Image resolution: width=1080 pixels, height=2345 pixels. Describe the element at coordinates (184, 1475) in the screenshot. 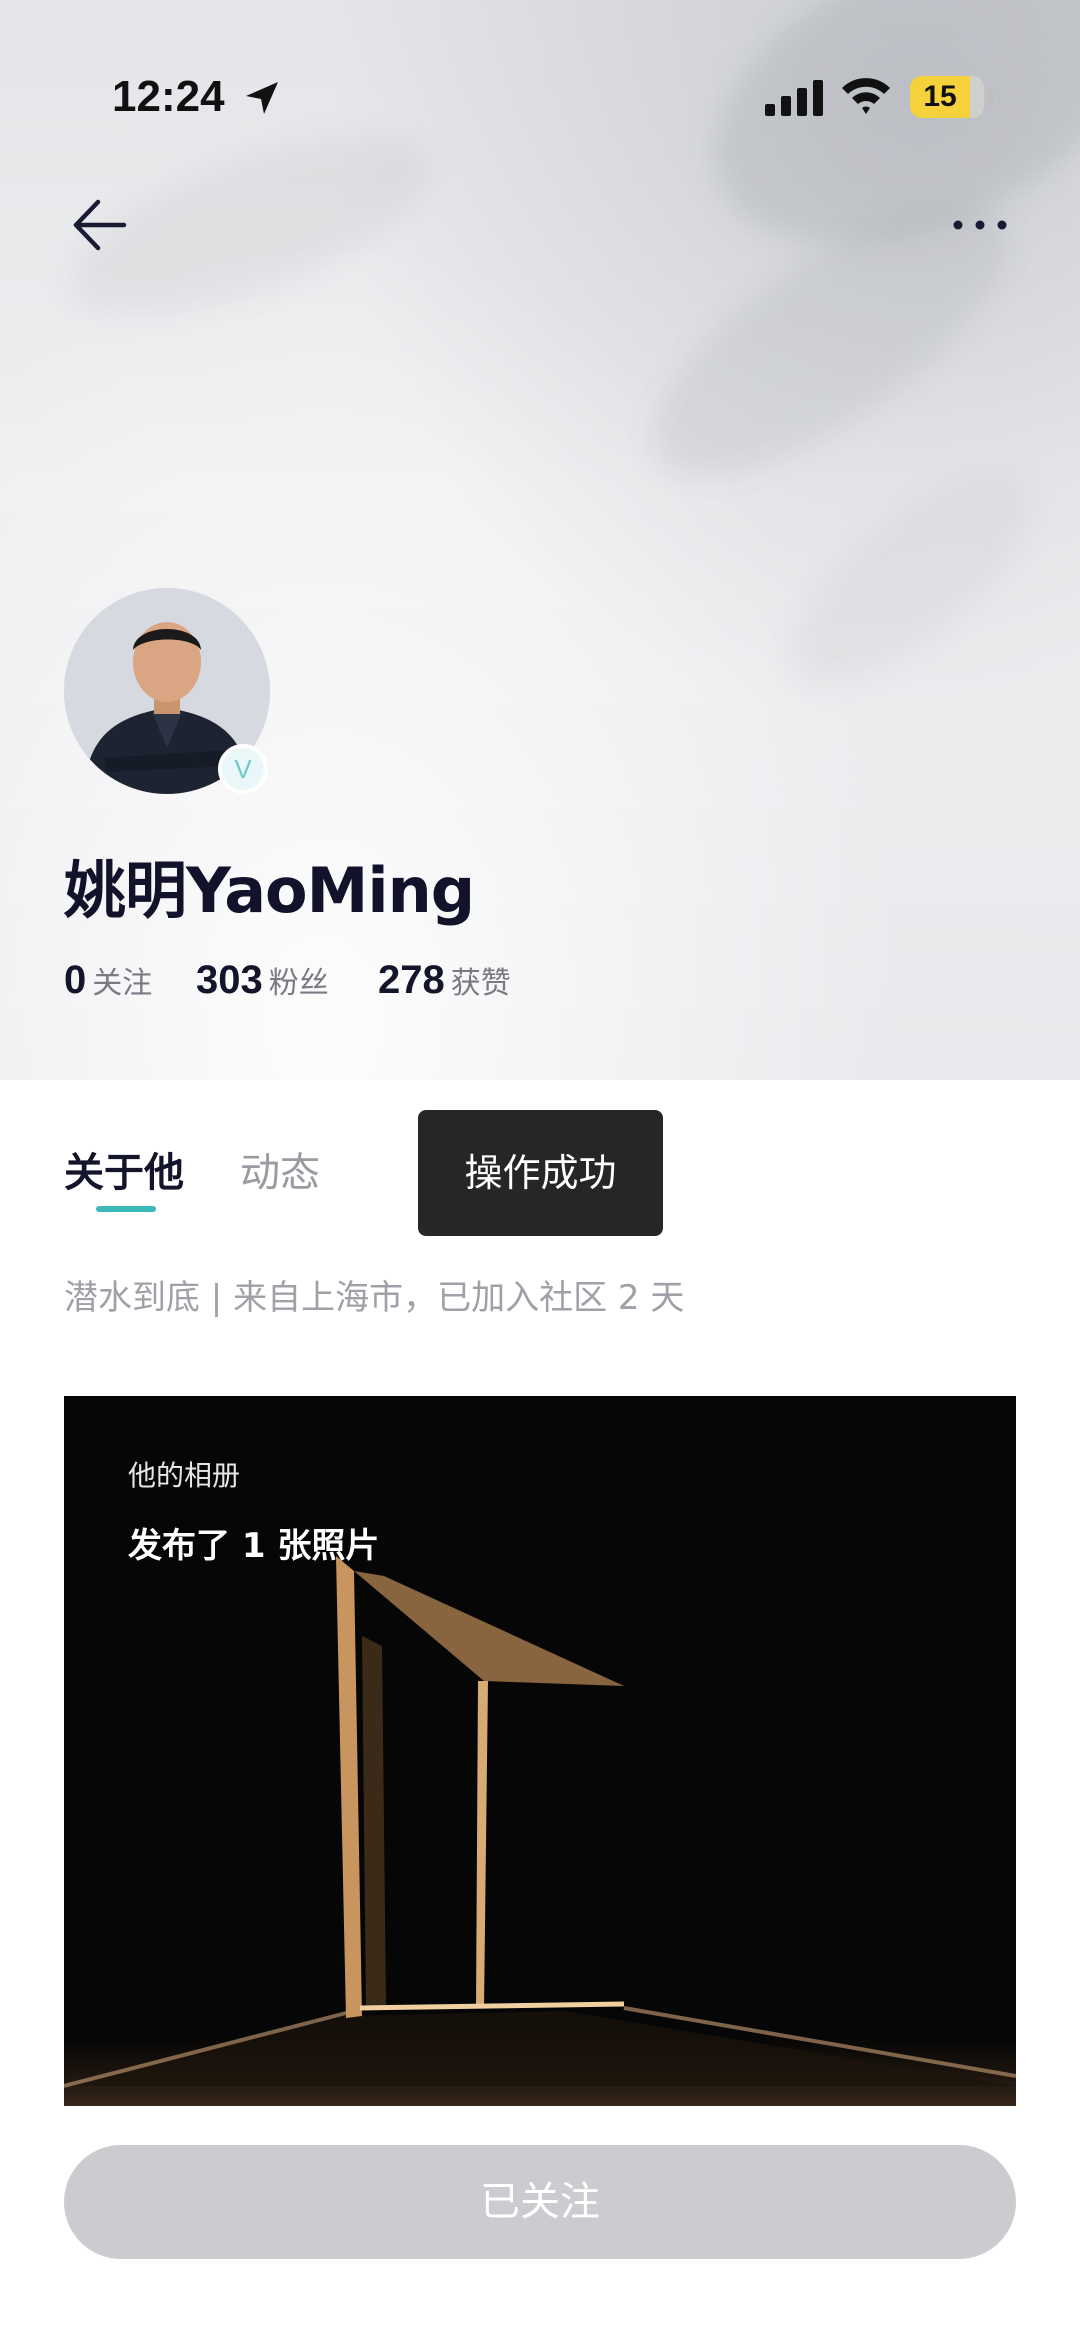

I see `album-caption: 他的相册` at that location.